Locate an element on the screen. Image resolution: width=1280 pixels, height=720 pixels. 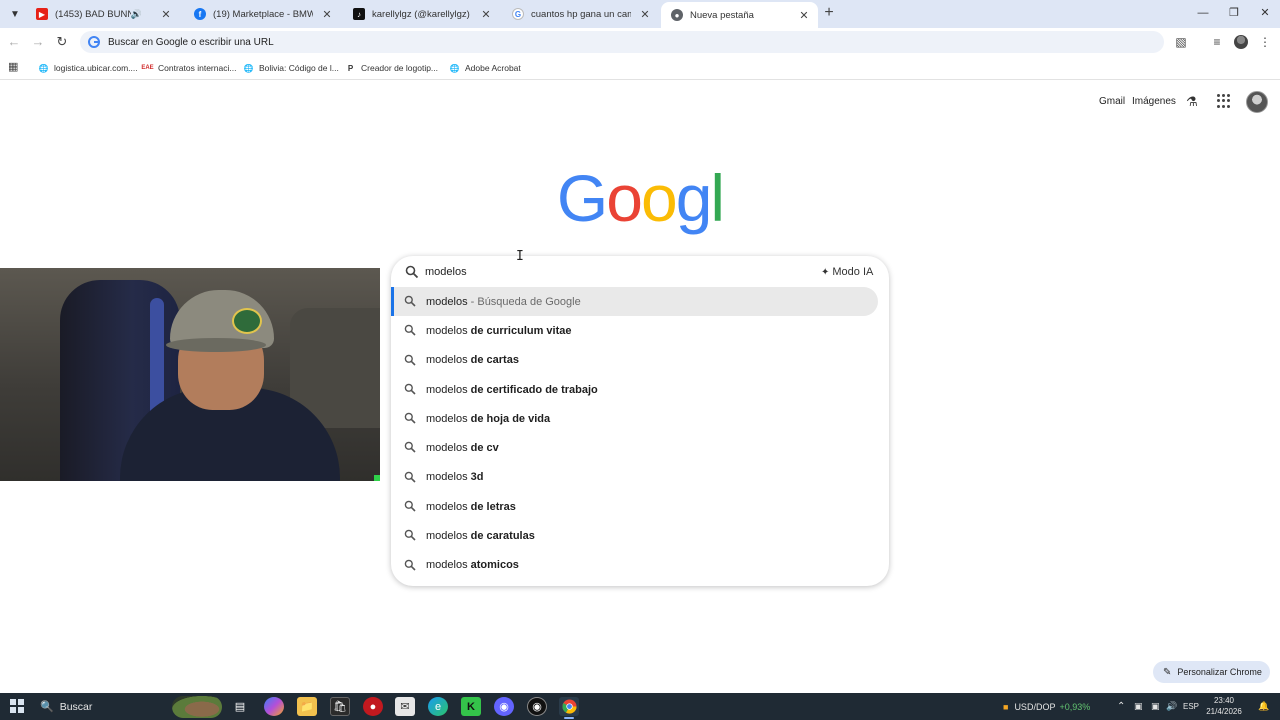
suggestion-completion: - Búsqueda de Google is located at coordinates (524, 301).